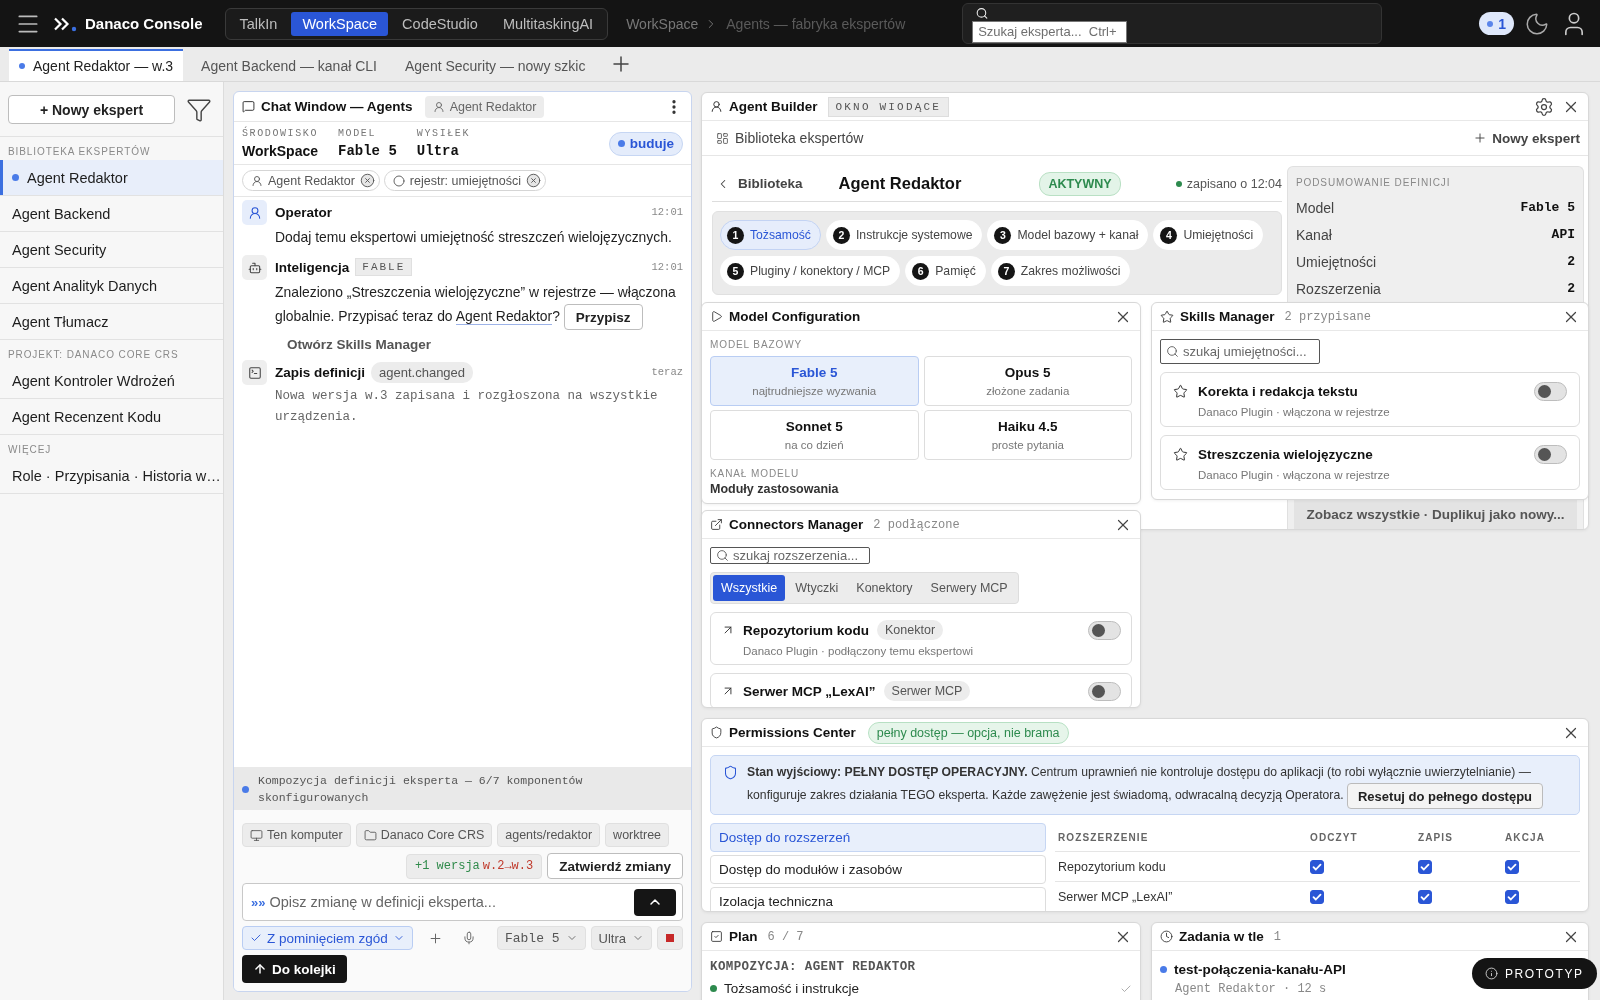 The image size is (1600, 1000). Describe the element at coordinates (93, 355) in the screenshot. I see `section-title: PROJEKT: DANACO CORE CRS` at that location.